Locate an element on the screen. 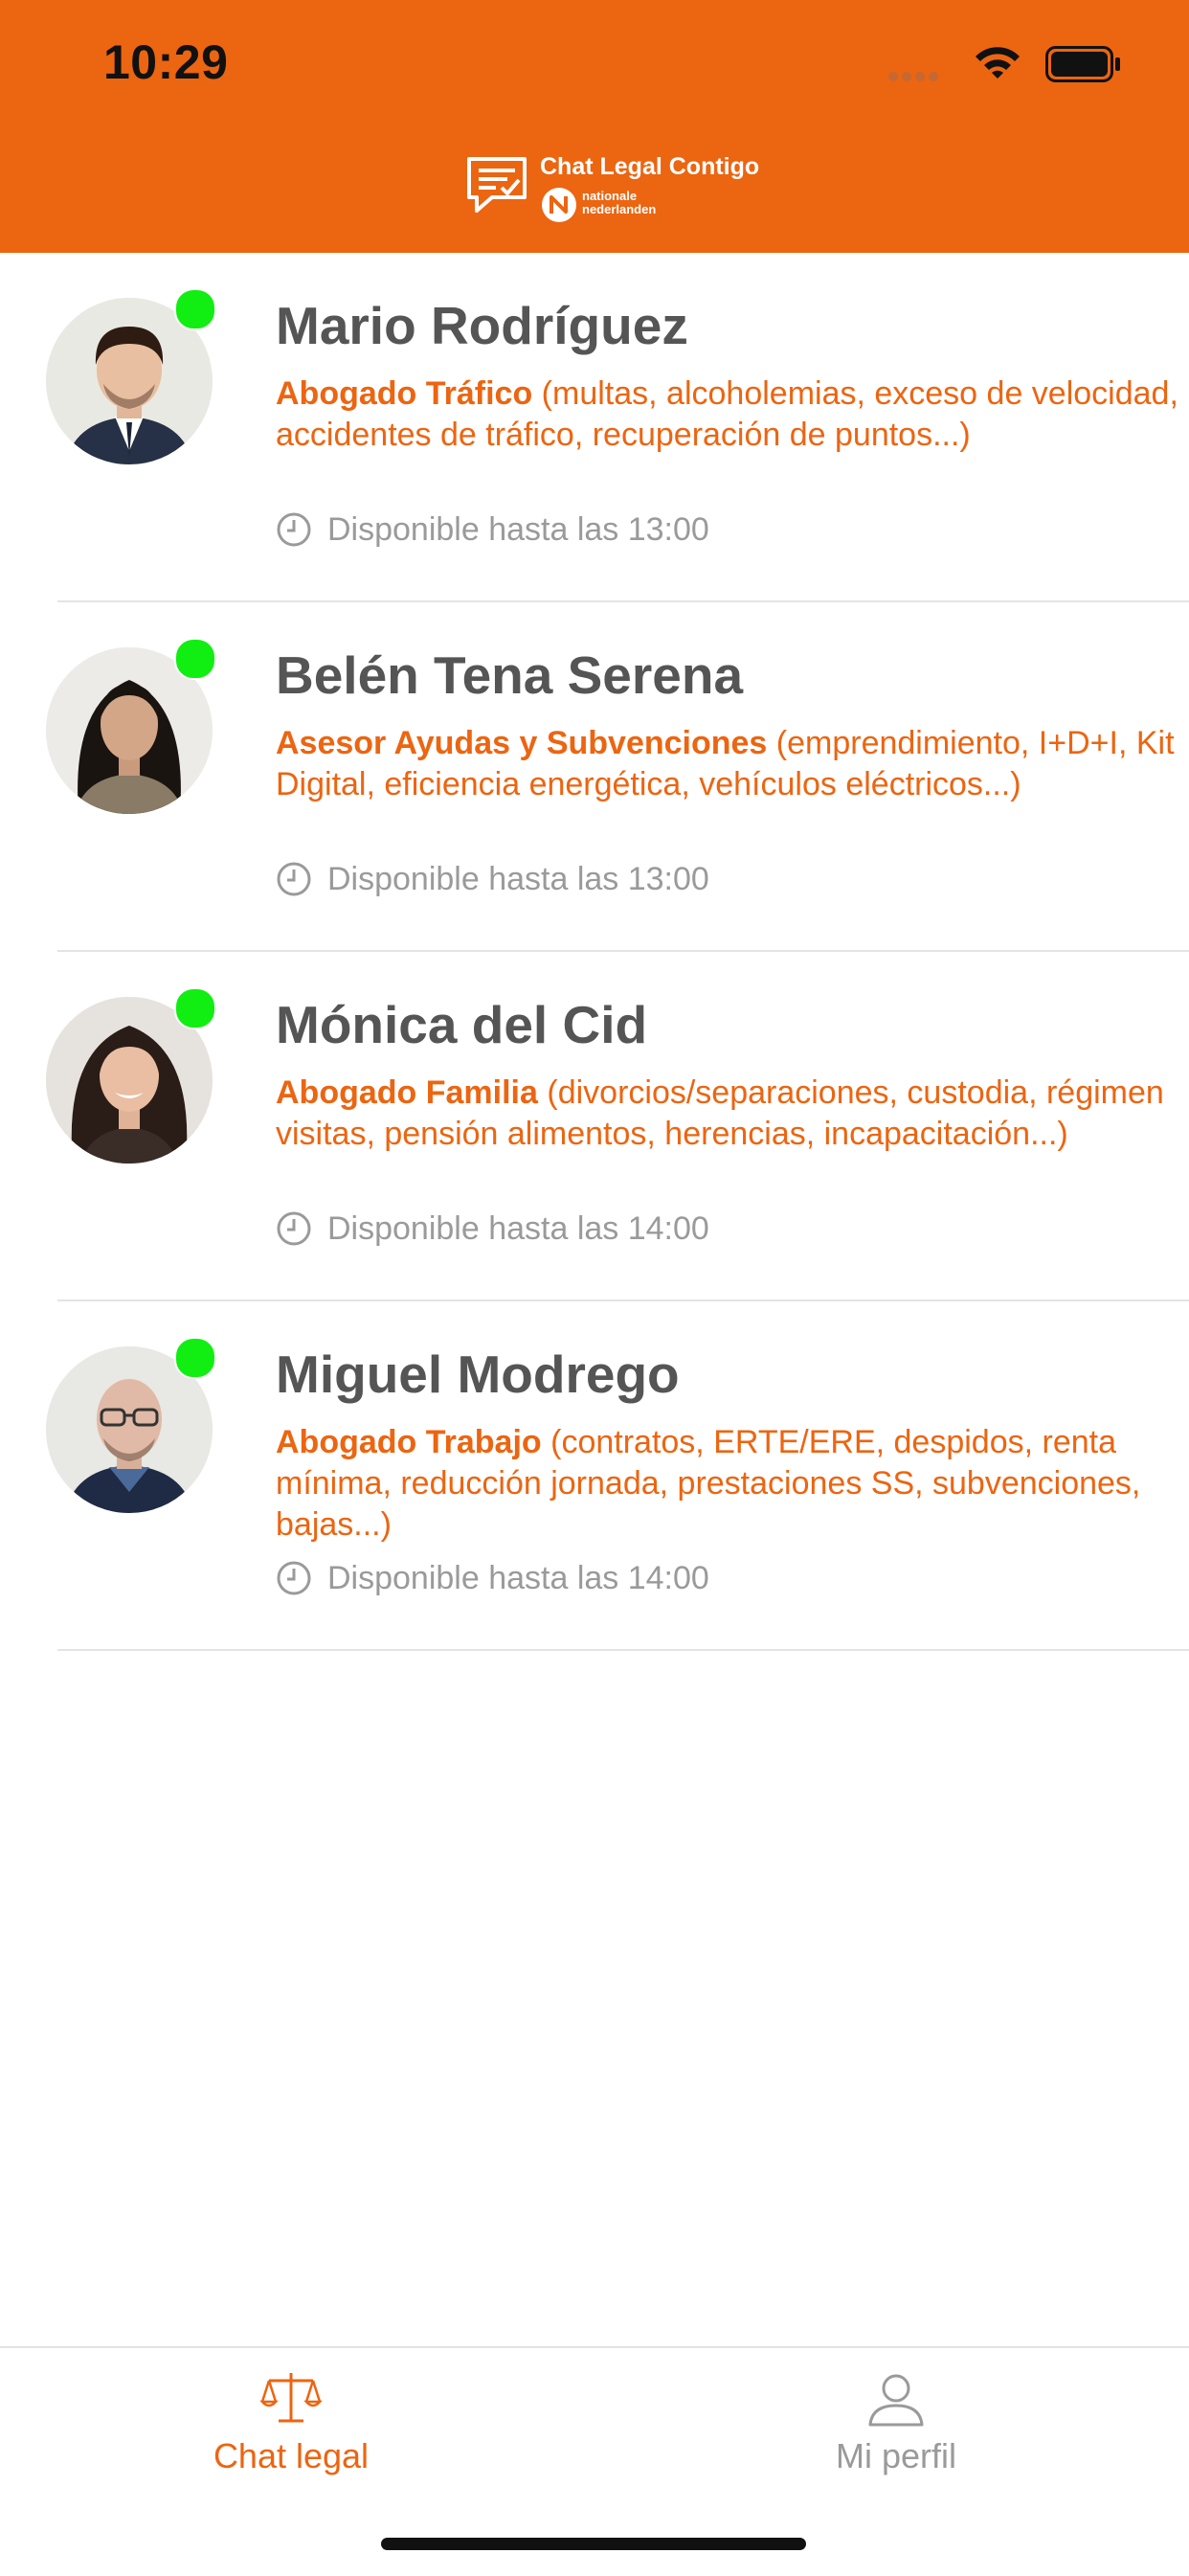 This screenshot has width=1189, height=2576. tab-mi-perfil: Mi perfil is located at coordinates (896, 2421).